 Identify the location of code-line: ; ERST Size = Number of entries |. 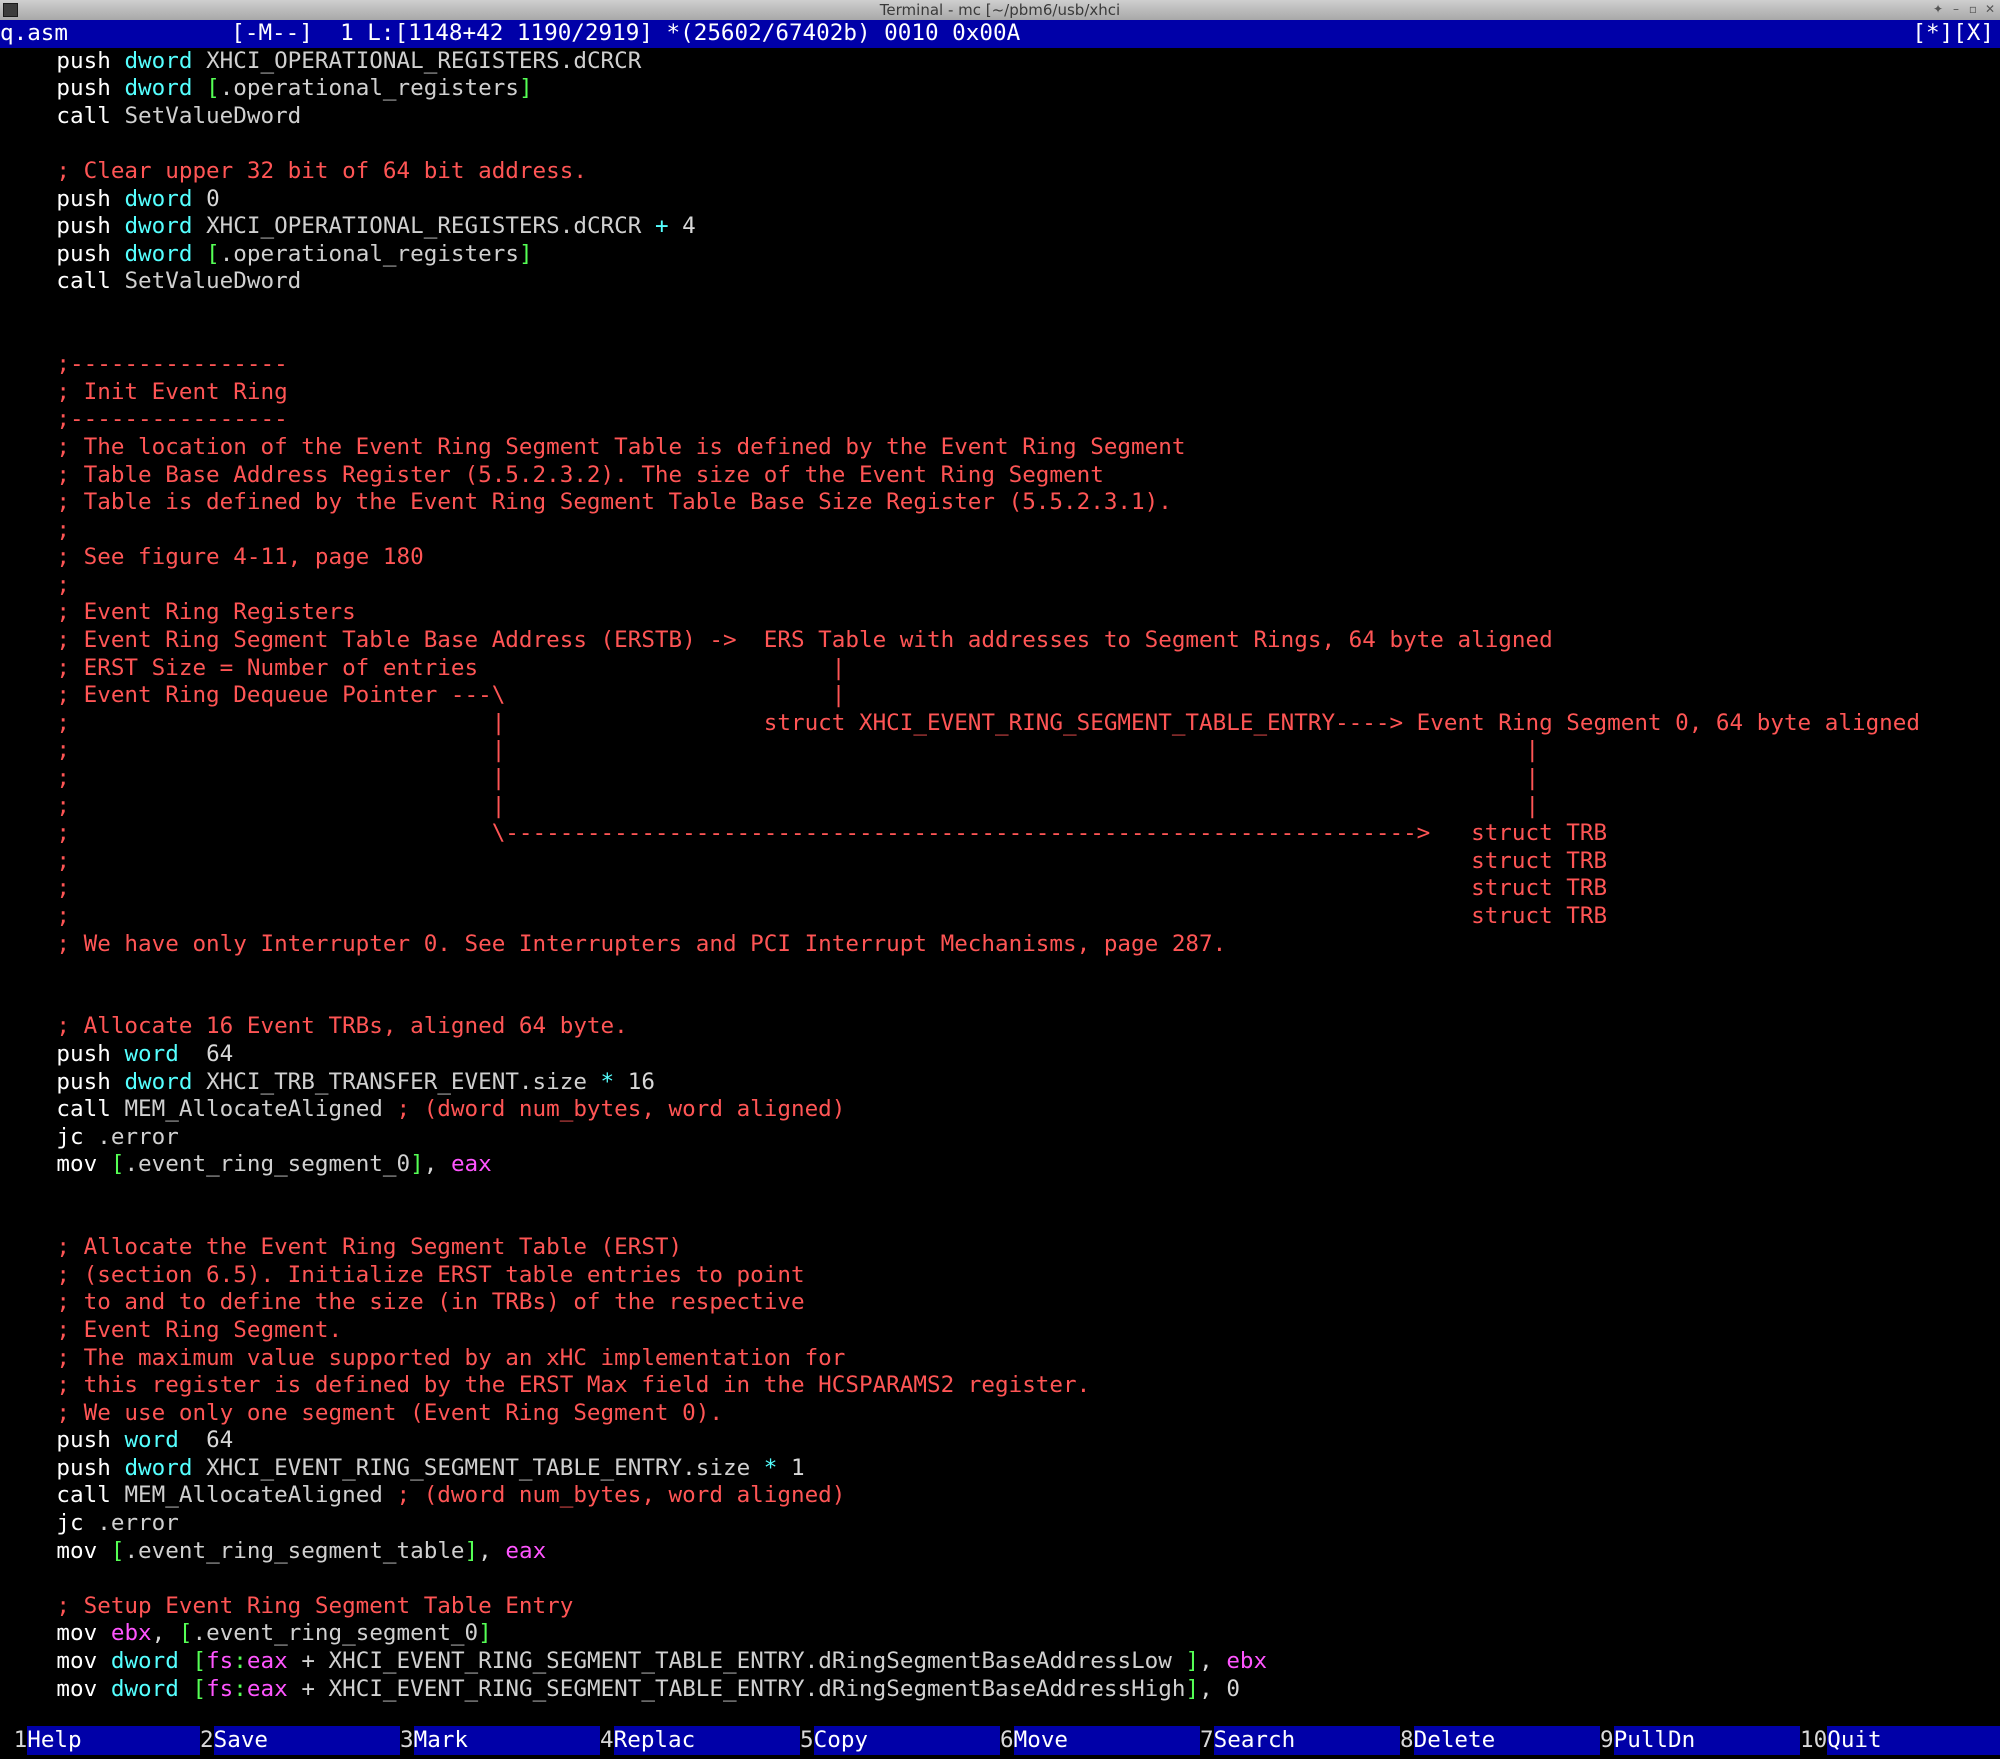
(1000, 669).